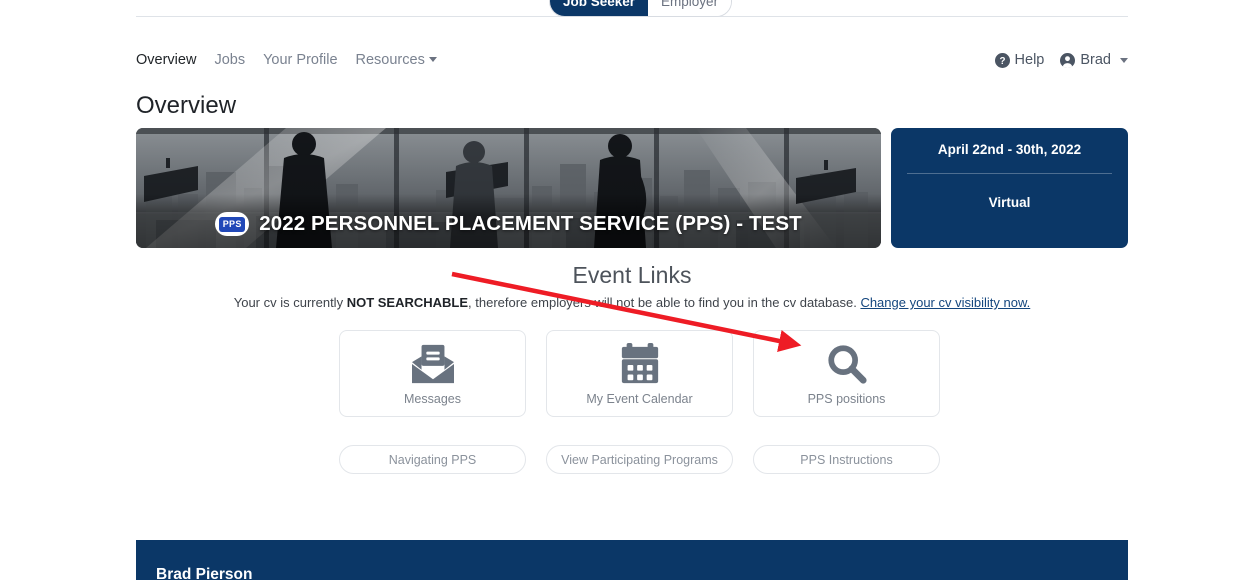  I want to click on pps-badge-text: PPS, so click(232, 224).